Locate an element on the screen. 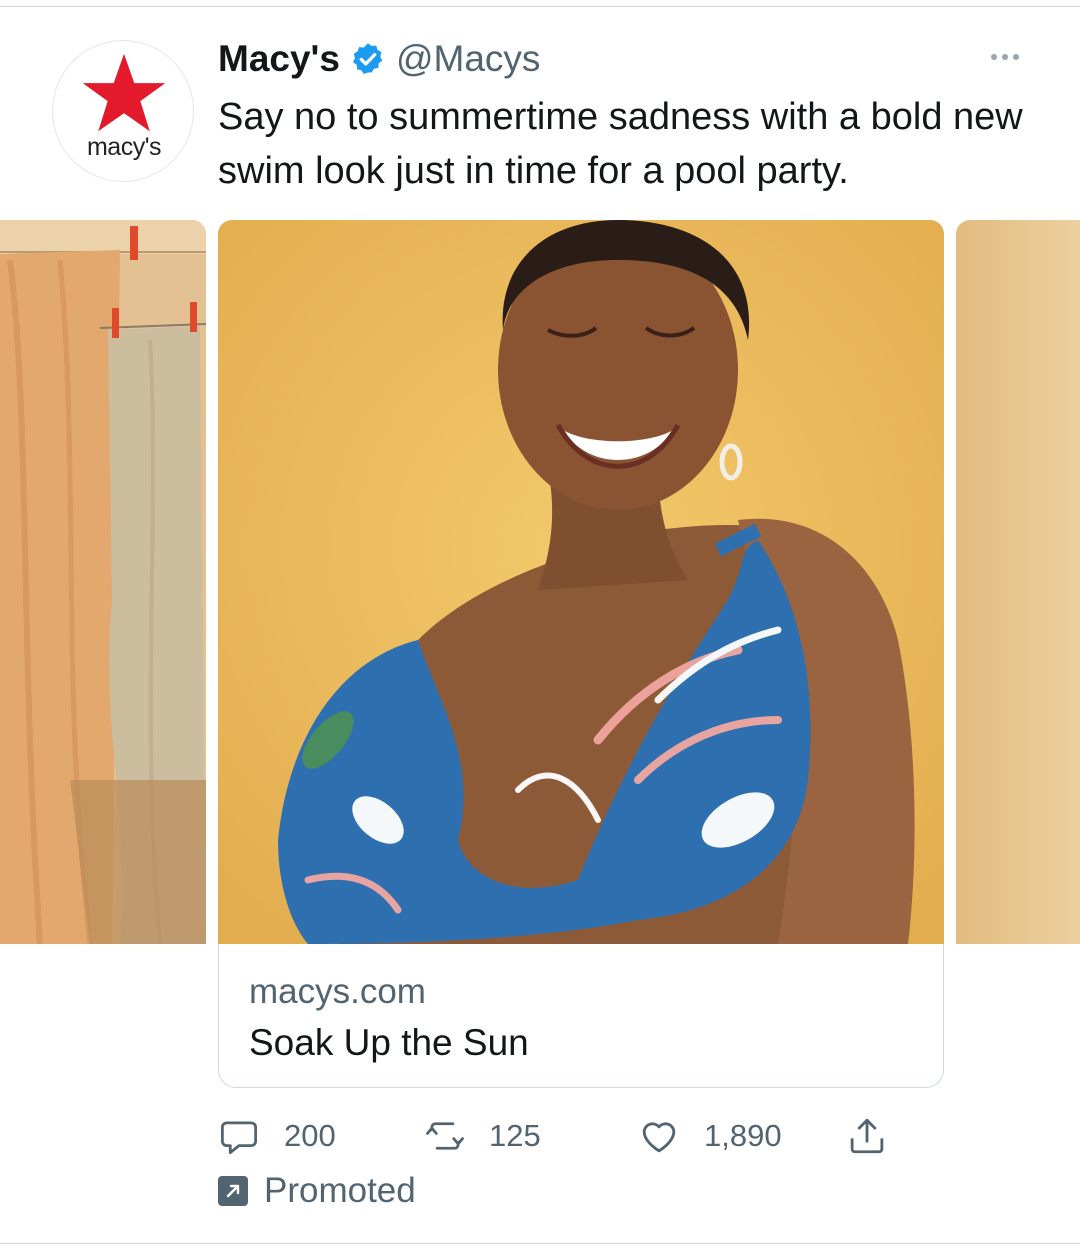  macys-star-icon is located at coordinates (124, 92).